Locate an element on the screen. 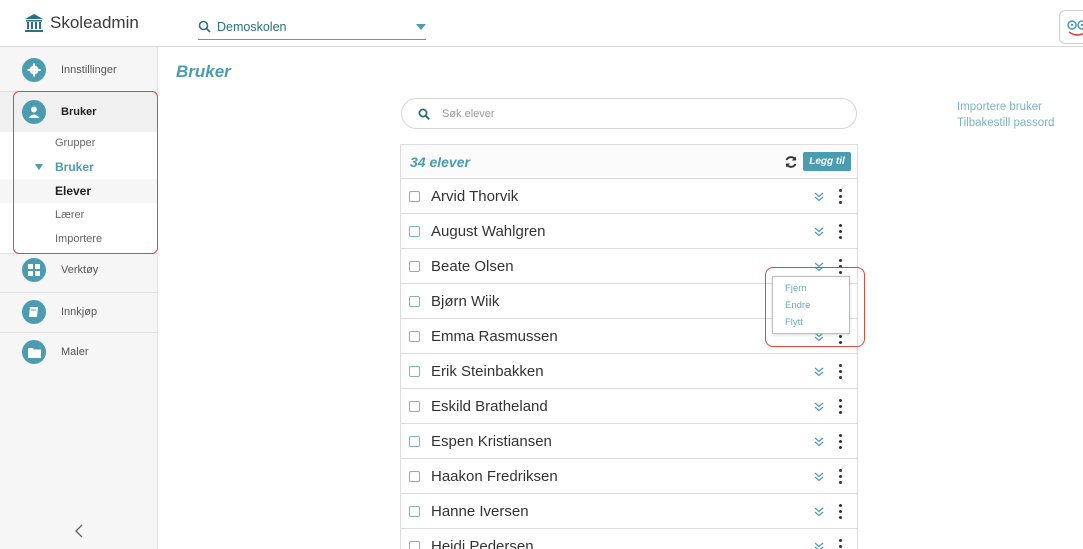 The width and height of the screenshot is (1083, 549). search-bar is located at coordinates (629, 113).